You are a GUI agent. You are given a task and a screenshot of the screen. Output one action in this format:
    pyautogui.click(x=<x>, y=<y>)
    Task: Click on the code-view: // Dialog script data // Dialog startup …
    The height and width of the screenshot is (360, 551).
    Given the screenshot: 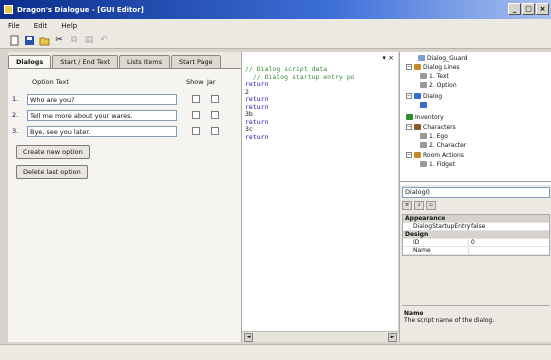 What is the action you would take?
    pyautogui.click(x=300, y=103)
    